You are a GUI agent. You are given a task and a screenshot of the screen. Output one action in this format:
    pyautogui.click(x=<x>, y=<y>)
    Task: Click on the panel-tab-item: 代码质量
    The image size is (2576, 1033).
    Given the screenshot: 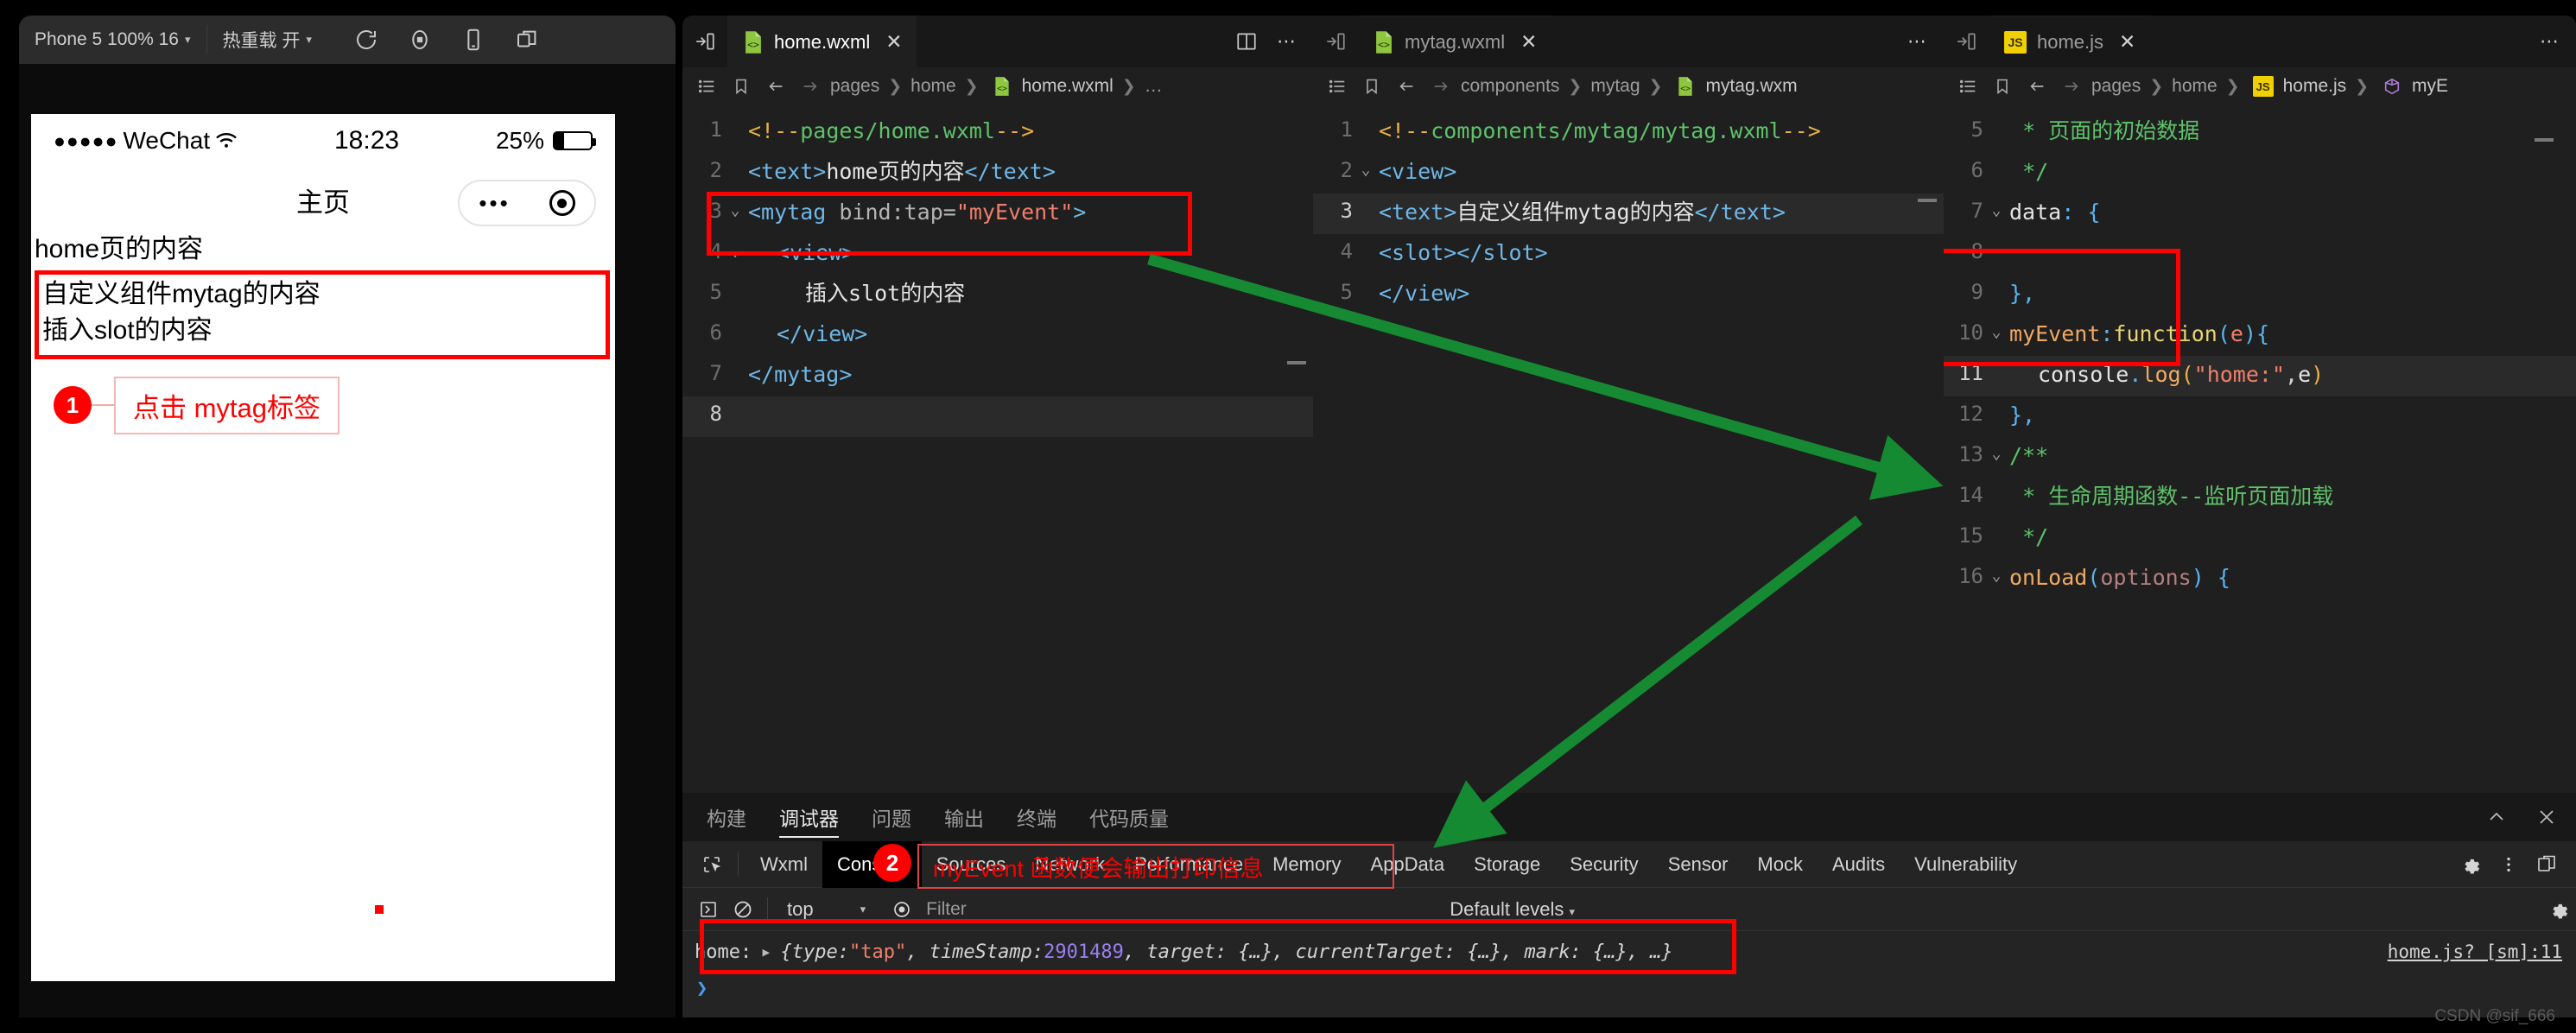 What is the action you would take?
    pyautogui.click(x=1129, y=817)
    